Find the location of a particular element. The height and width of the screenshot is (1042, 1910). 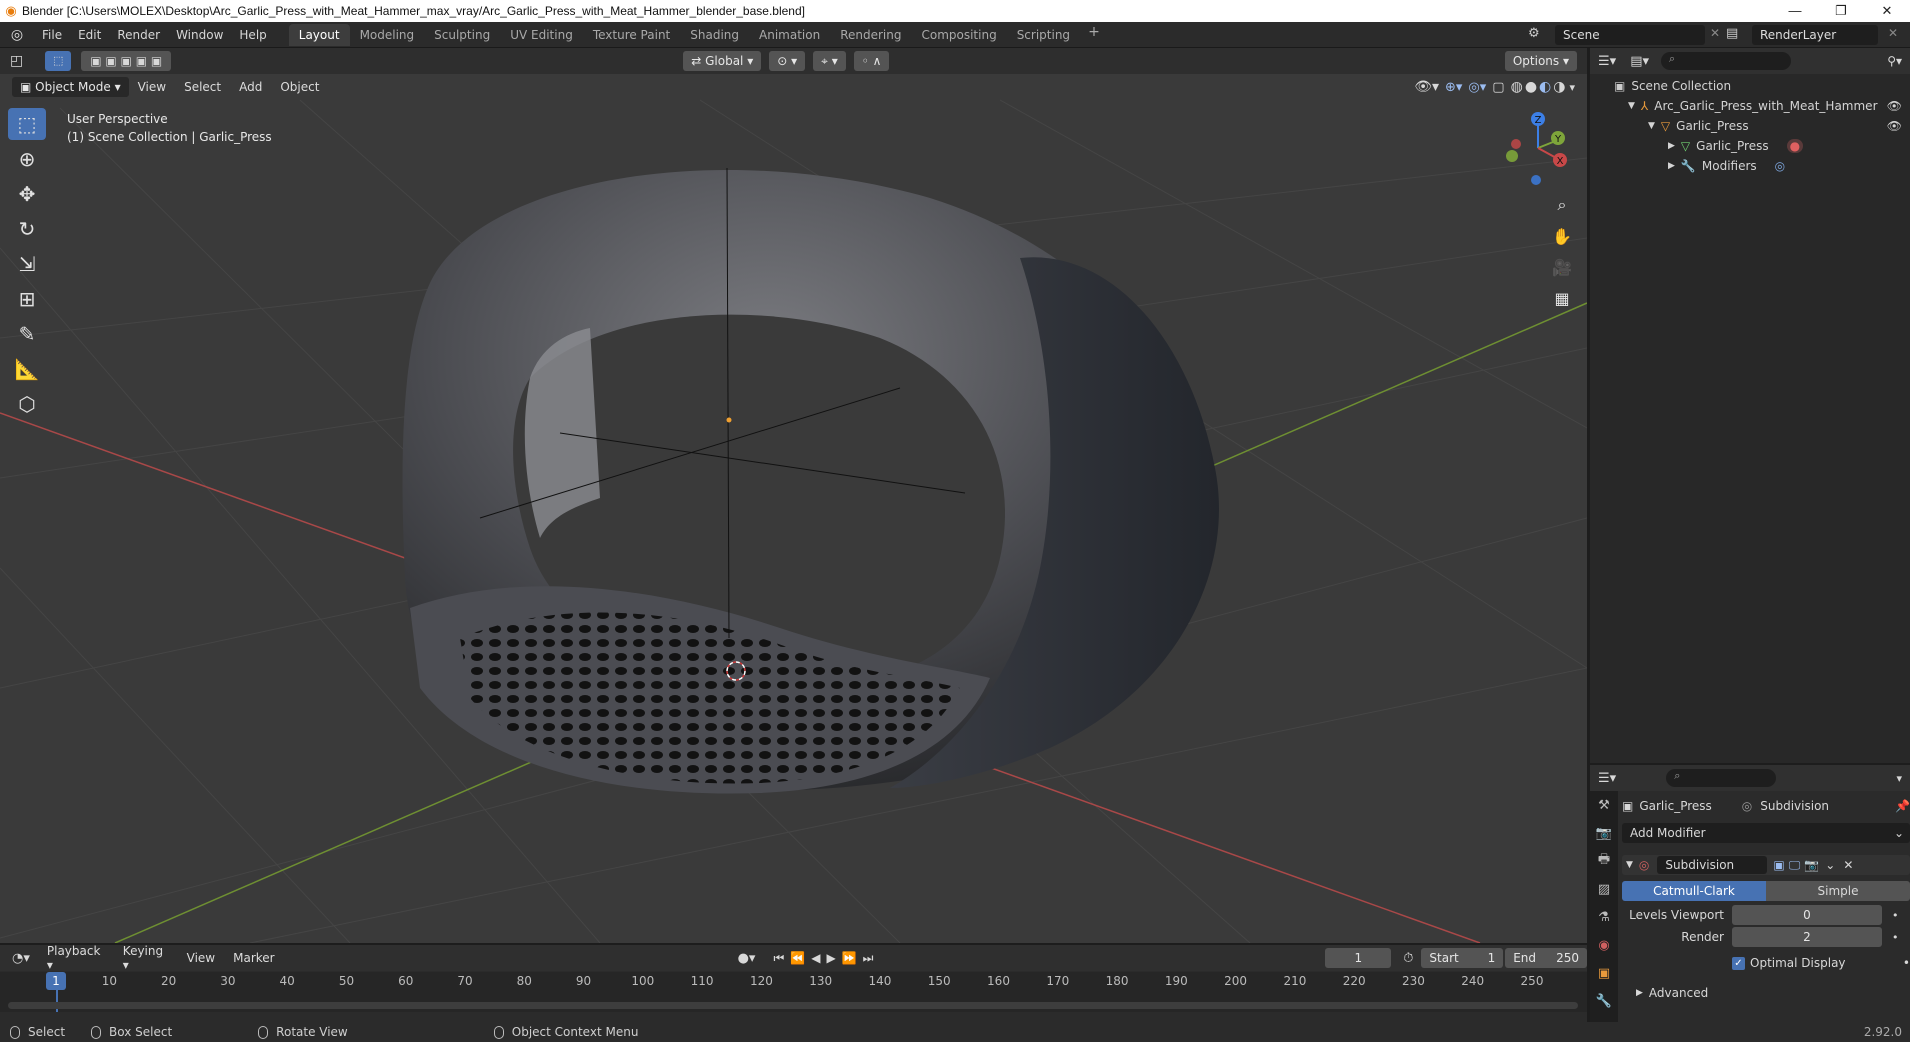

jump-end-icon: ⏭ is located at coordinates (871, 958).